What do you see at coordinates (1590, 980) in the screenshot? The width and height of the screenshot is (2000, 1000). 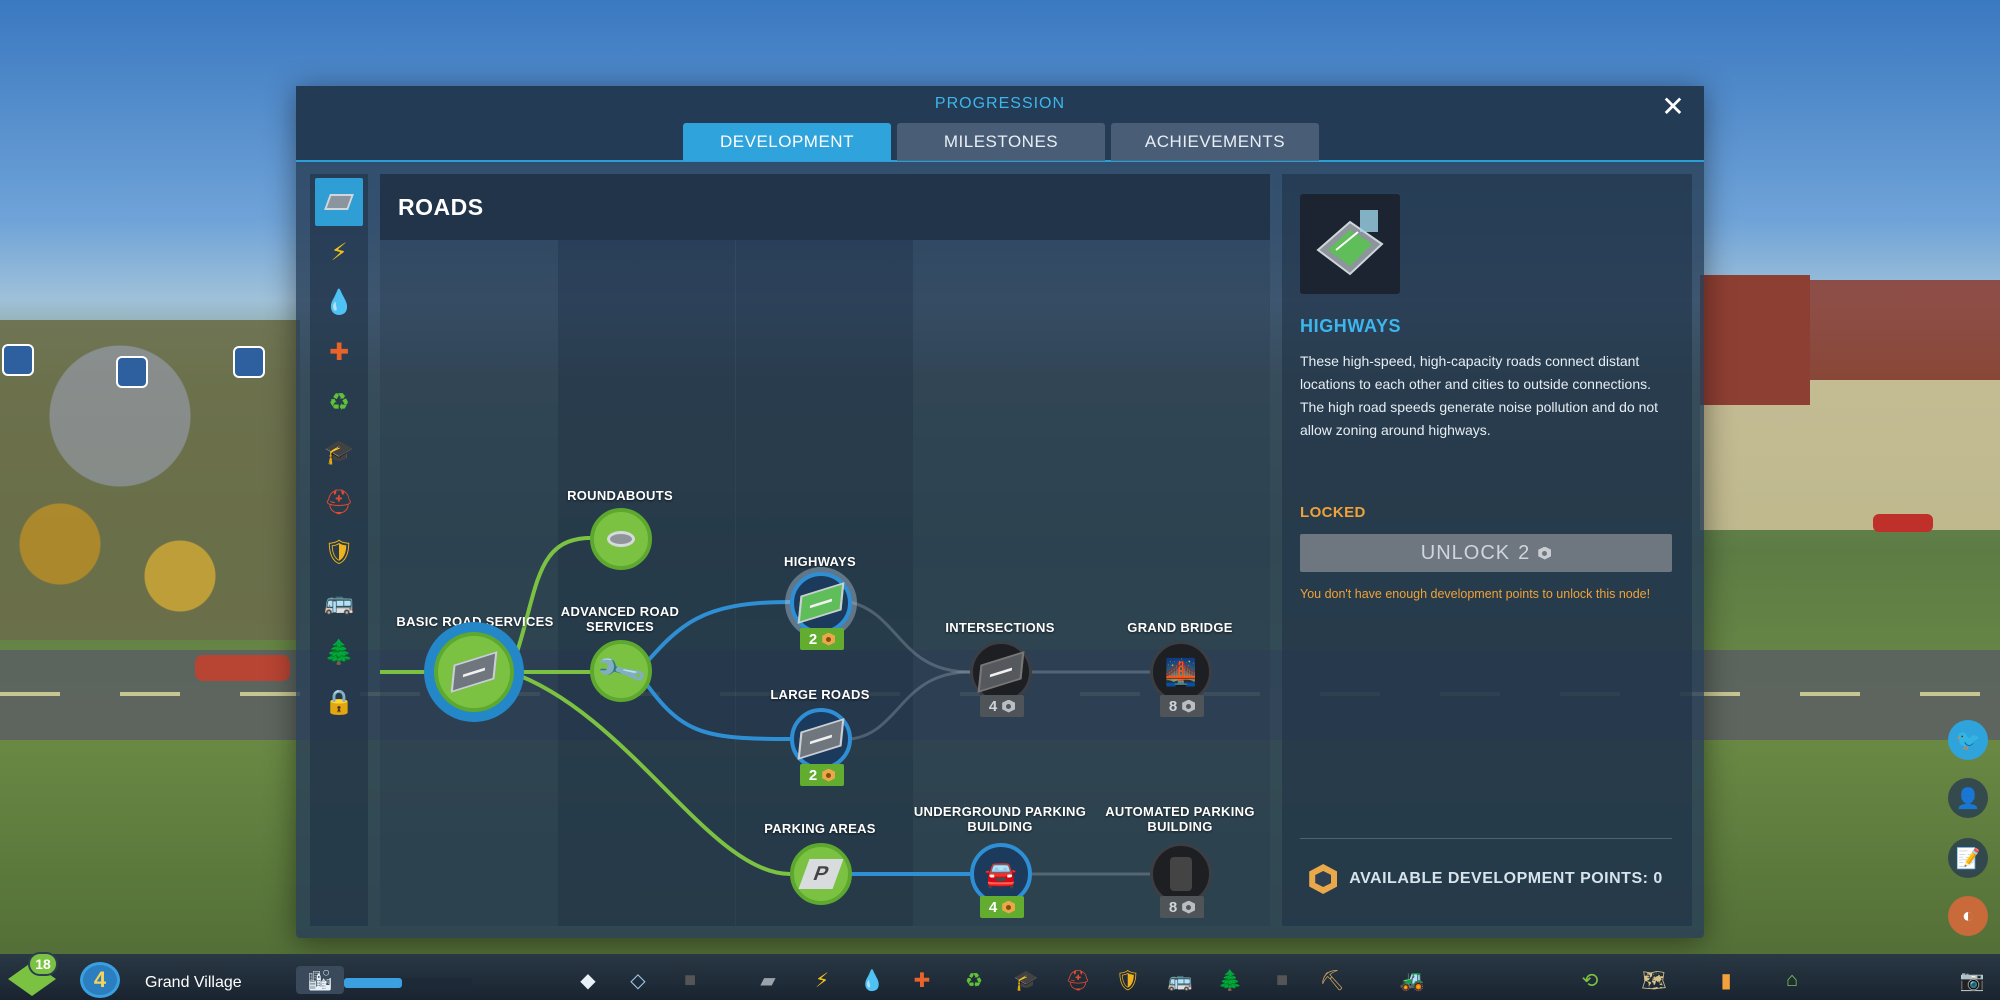 I see `traffic-icon: ⟲` at bounding box center [1590, 980].